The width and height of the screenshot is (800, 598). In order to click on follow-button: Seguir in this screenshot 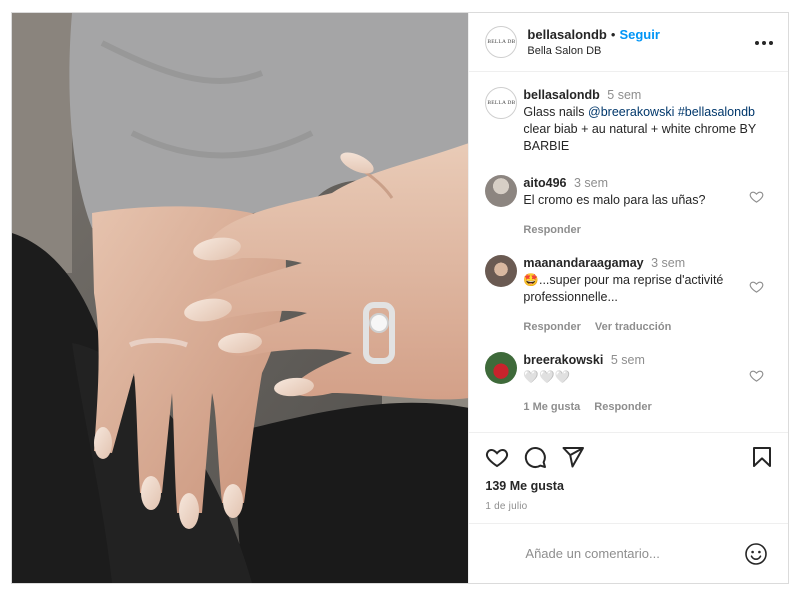, I will do `click(639, 34)`.